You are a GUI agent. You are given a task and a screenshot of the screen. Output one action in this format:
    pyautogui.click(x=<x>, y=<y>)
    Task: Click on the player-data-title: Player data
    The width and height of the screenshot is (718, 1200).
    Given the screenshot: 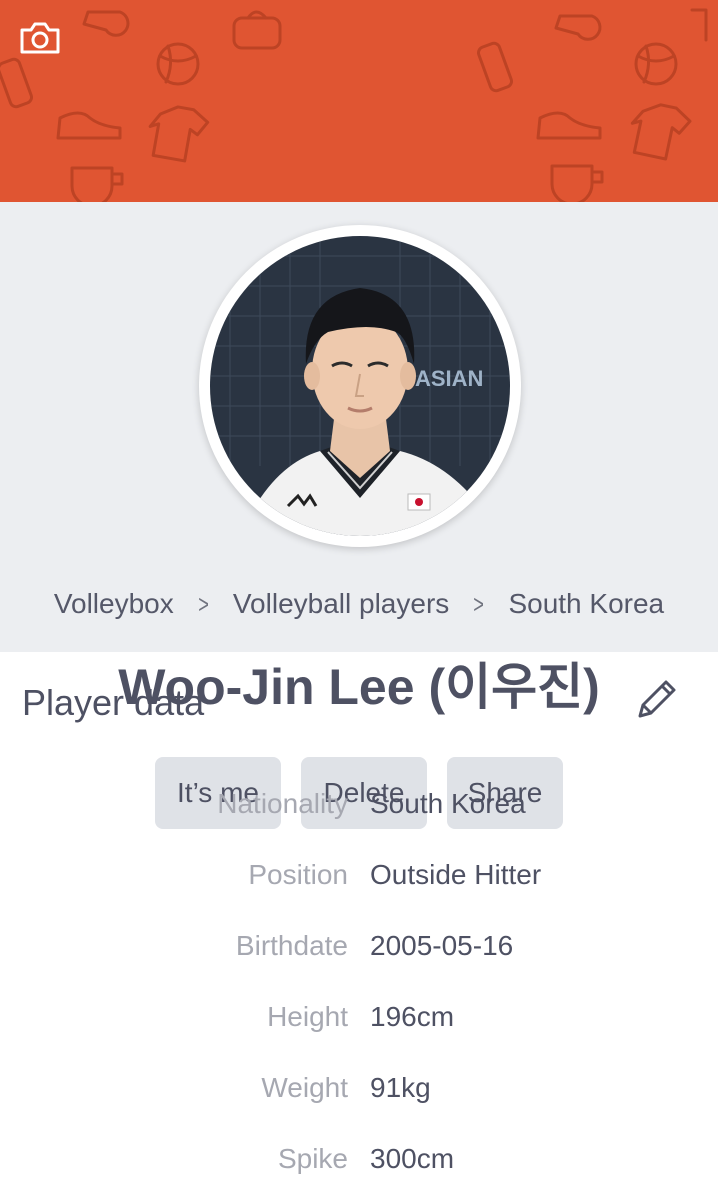 What is the action you would take?
    pyautogui.click(x=113, y=702)
    